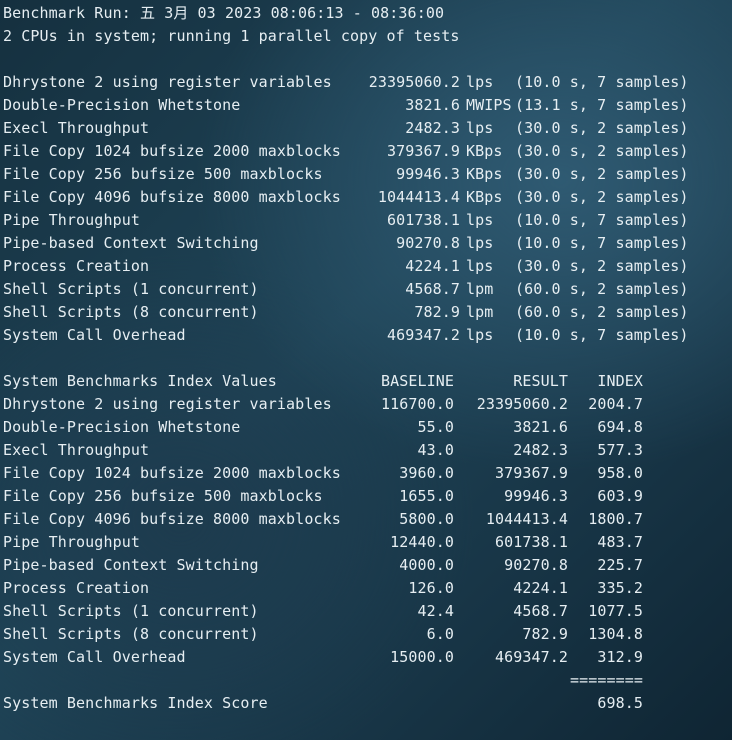  I want to click on result-name: Execl Throughput, so click(76, 128).